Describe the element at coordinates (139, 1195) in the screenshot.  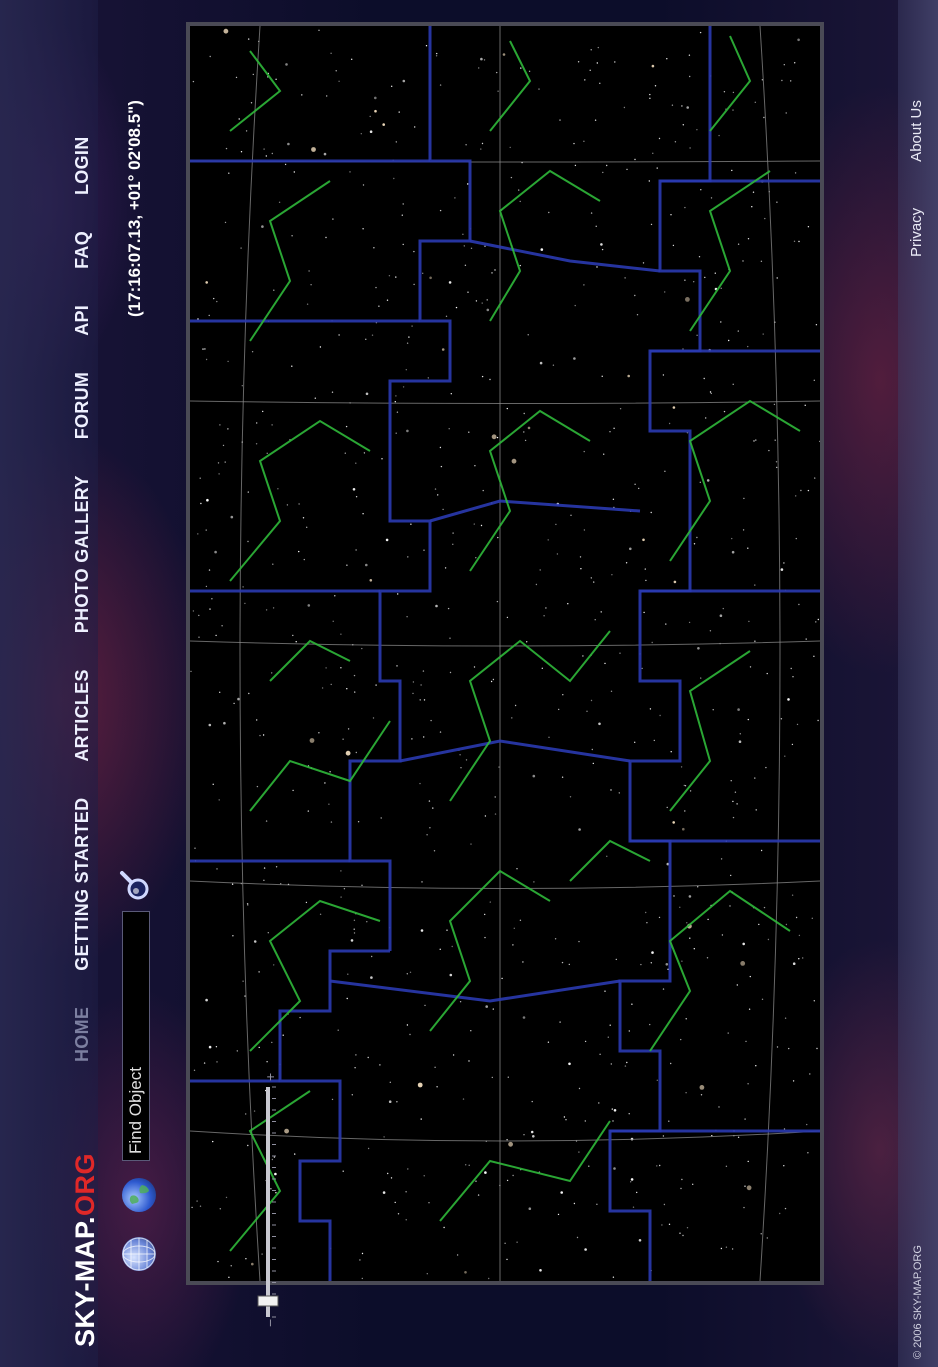
I see `earth-globe-icon` at that location.